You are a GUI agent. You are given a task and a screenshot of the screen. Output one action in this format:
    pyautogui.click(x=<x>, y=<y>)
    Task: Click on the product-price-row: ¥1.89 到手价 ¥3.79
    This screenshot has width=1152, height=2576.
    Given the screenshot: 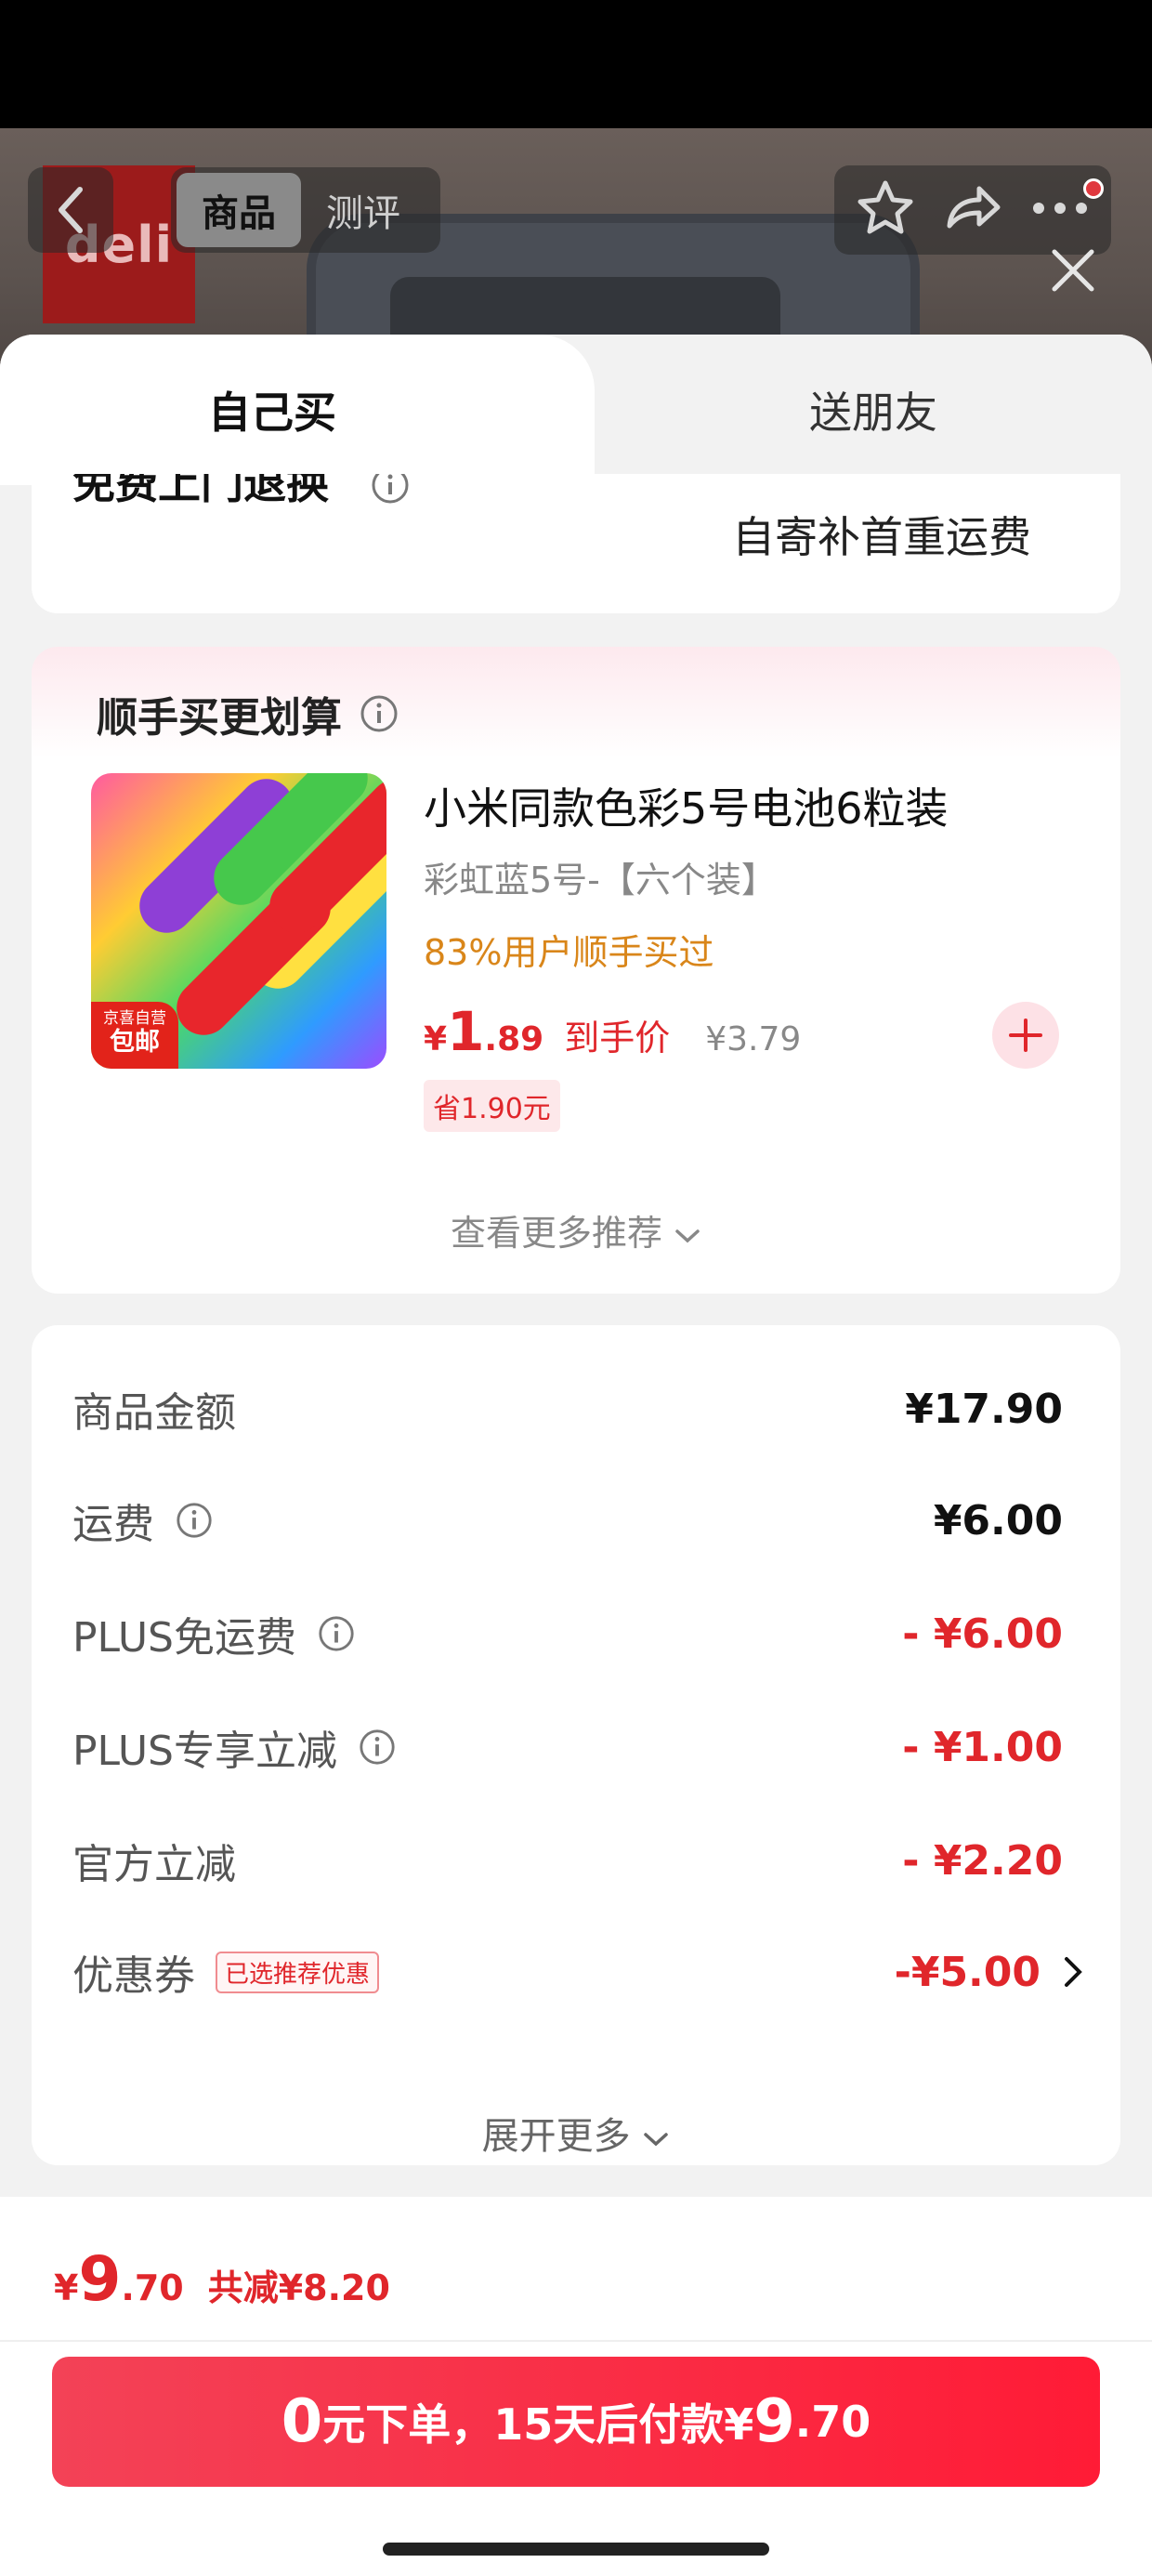 What is the action you would take?
    pyautogui.click(x=612, y=1031)
    